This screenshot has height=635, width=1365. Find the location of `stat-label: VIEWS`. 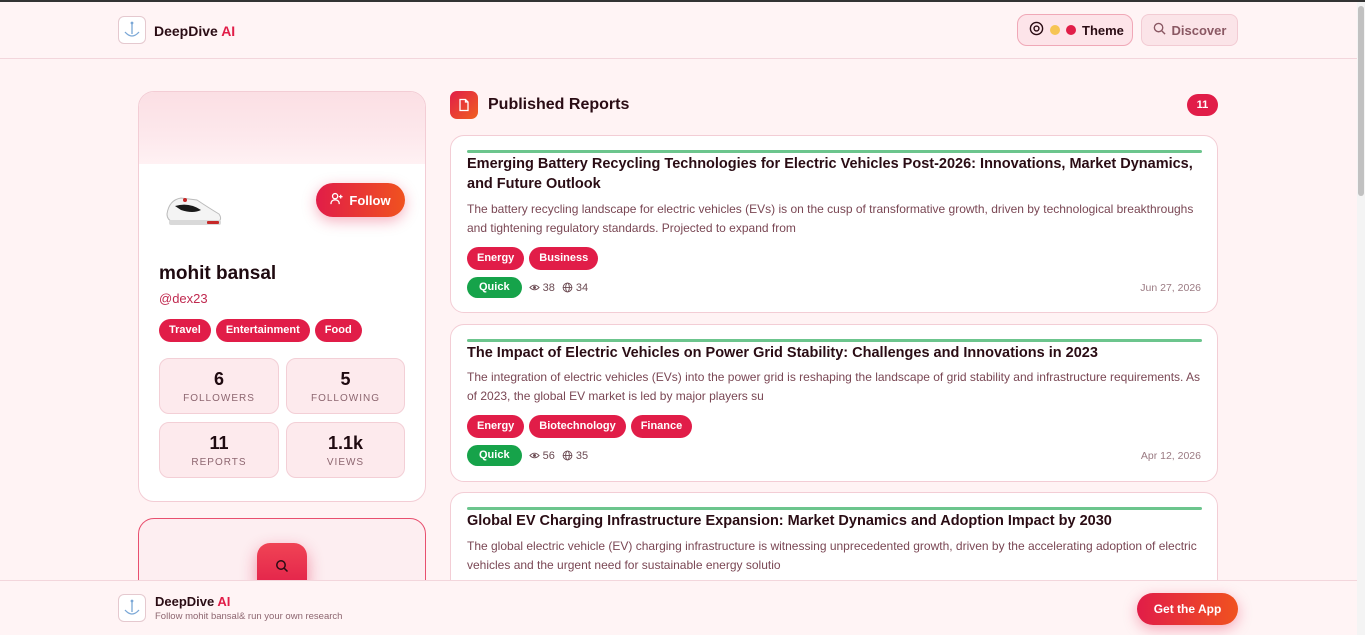

stat-label: VIEWS is located at coordinates (345, 462).